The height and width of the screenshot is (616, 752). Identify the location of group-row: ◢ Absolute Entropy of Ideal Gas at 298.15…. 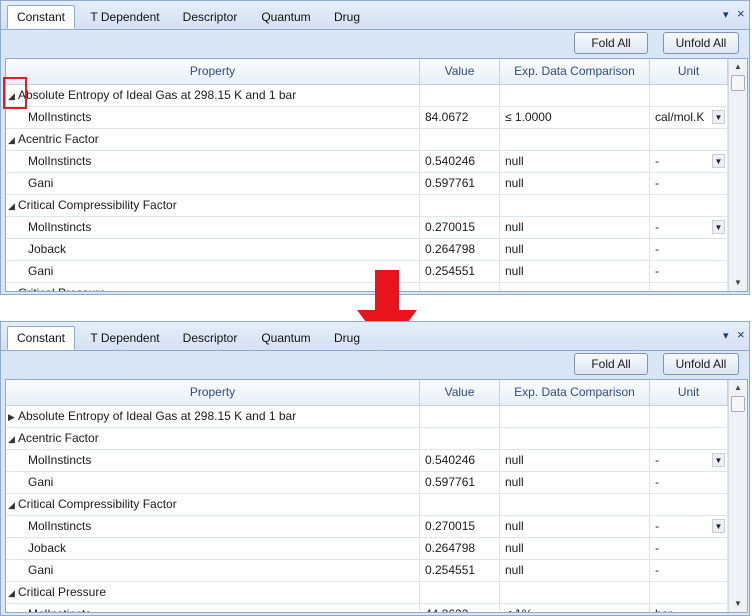
(367, 96).